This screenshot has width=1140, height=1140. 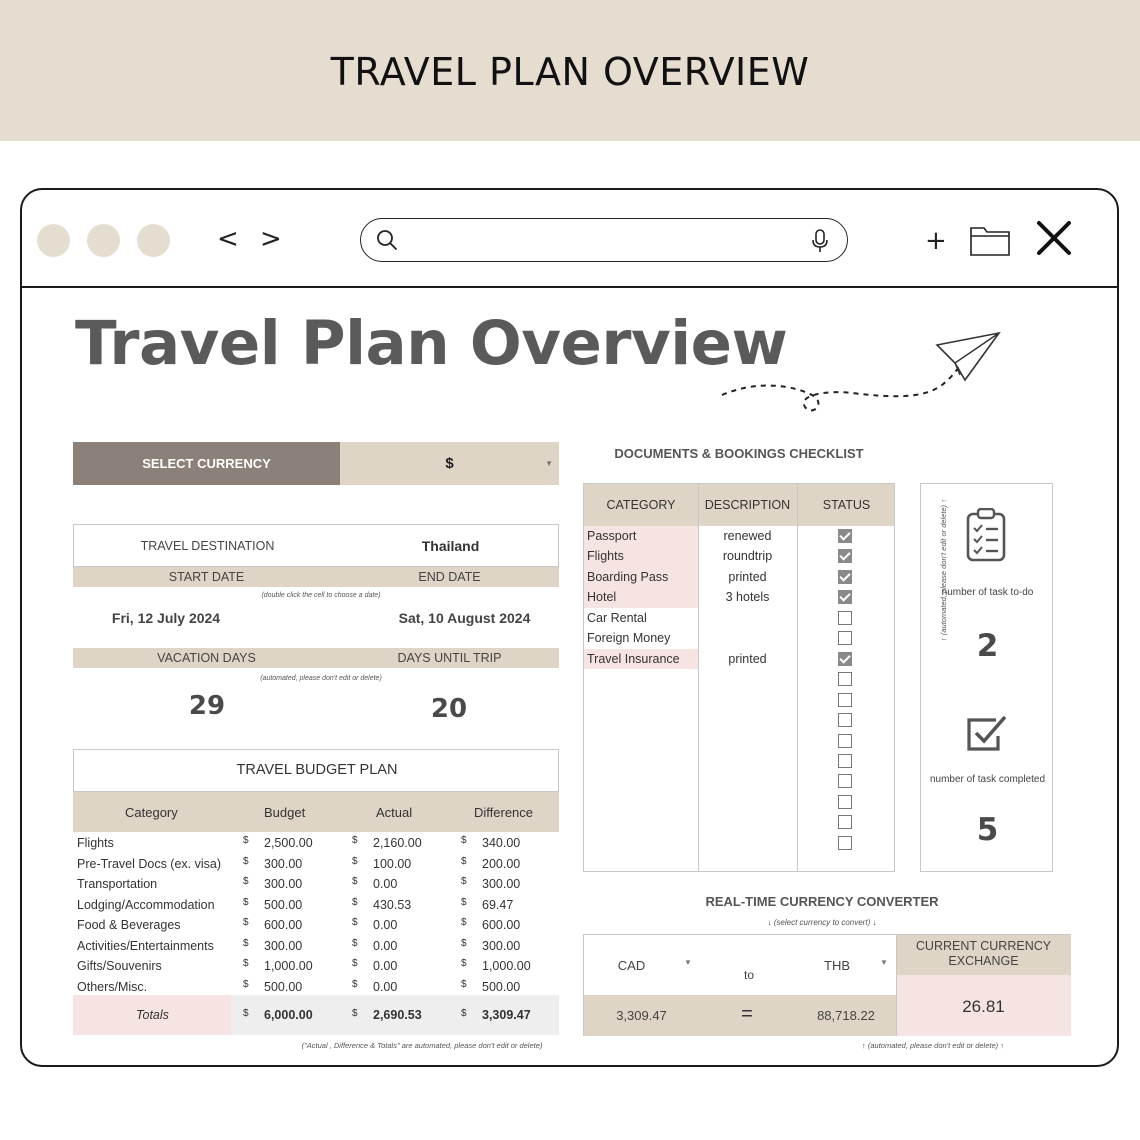 I want to click on close-icon, so click(x=1054, y=238).